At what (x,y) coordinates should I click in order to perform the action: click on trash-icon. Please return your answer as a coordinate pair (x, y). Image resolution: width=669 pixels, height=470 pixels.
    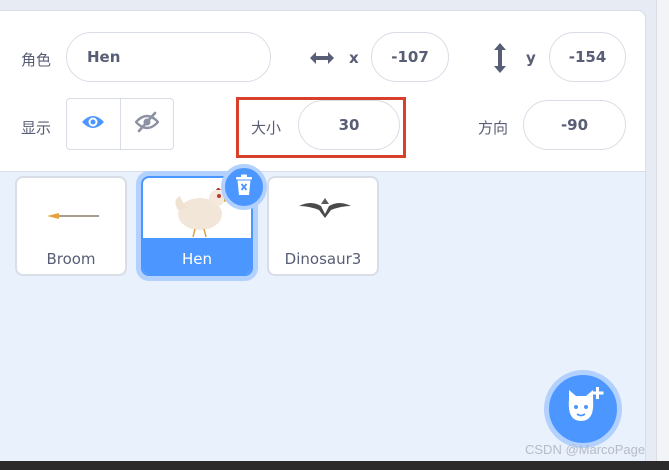
    Looking at the image, I should click on (244, 187).